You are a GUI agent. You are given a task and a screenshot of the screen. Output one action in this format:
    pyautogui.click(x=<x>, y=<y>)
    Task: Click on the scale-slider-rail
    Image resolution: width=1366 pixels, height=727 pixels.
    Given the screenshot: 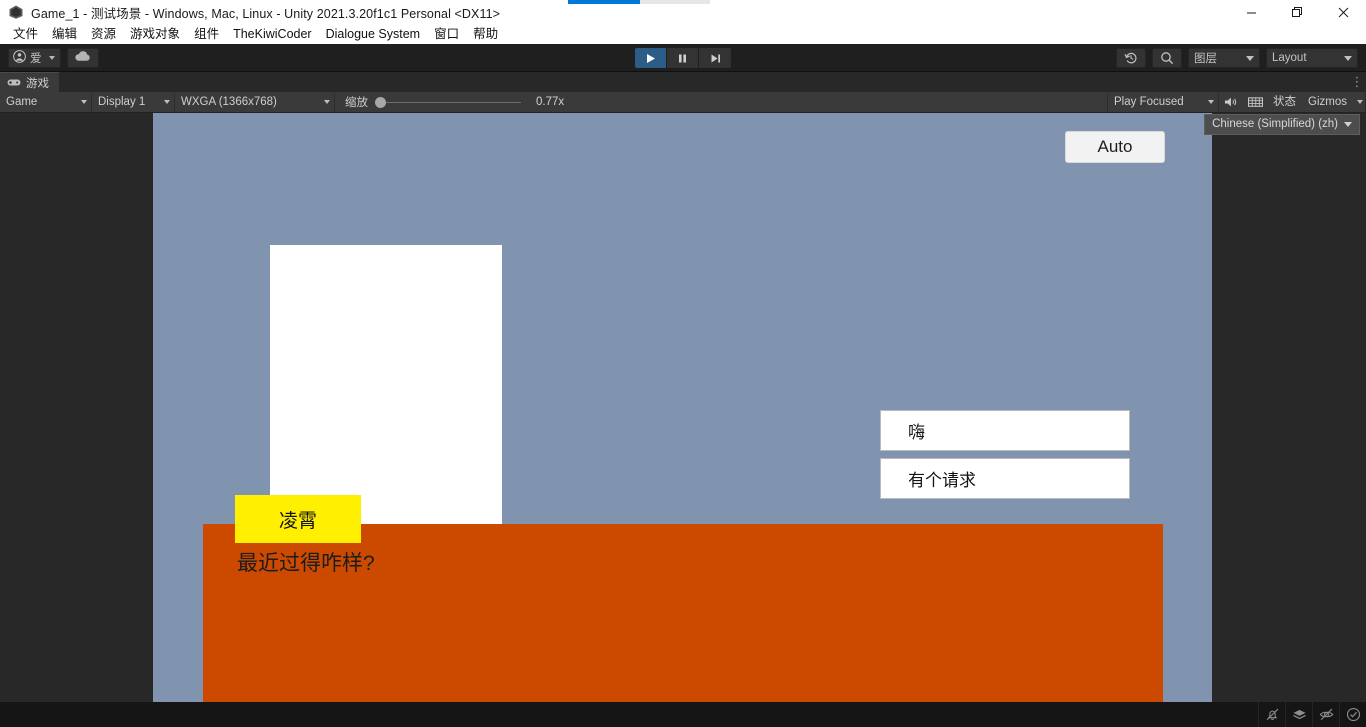 What is the action you would take?
    pyautogui.click(x=448, y=102)
    